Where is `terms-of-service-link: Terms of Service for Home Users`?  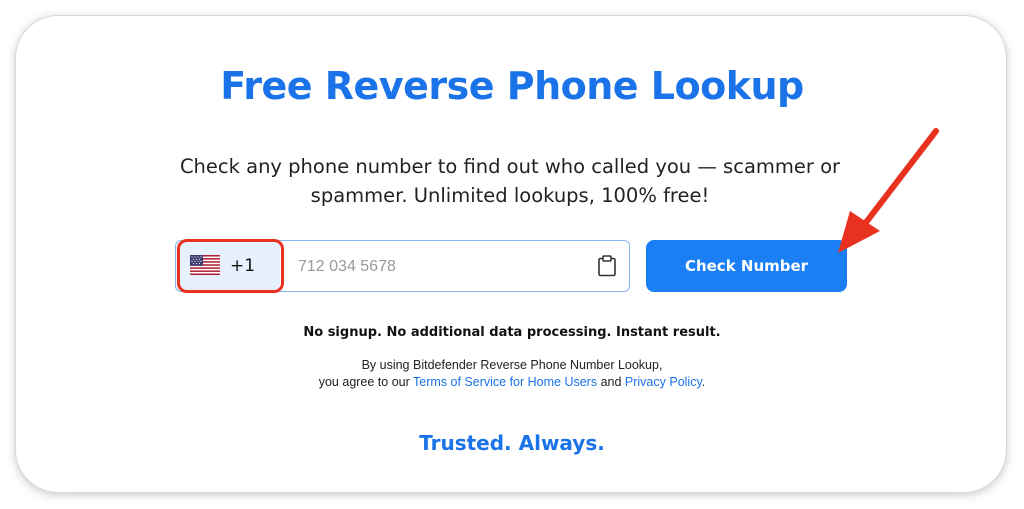 terms-of-service-link: Terms of Service for Home Users is located at coordinates (505, 382).